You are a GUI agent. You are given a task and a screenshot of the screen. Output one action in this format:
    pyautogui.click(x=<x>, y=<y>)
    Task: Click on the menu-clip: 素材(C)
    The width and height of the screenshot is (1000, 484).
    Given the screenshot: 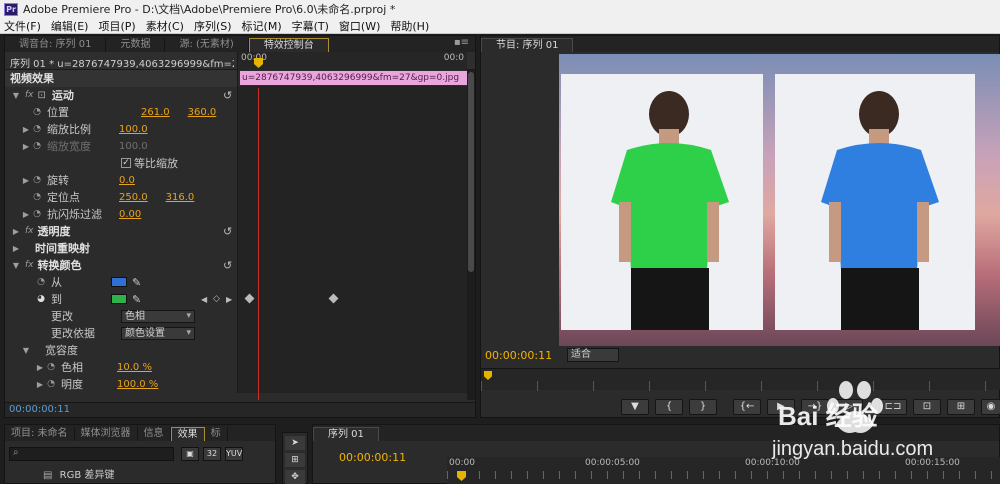 What is the action you would take?
    pyautogui.click(x=165, y=26)
    